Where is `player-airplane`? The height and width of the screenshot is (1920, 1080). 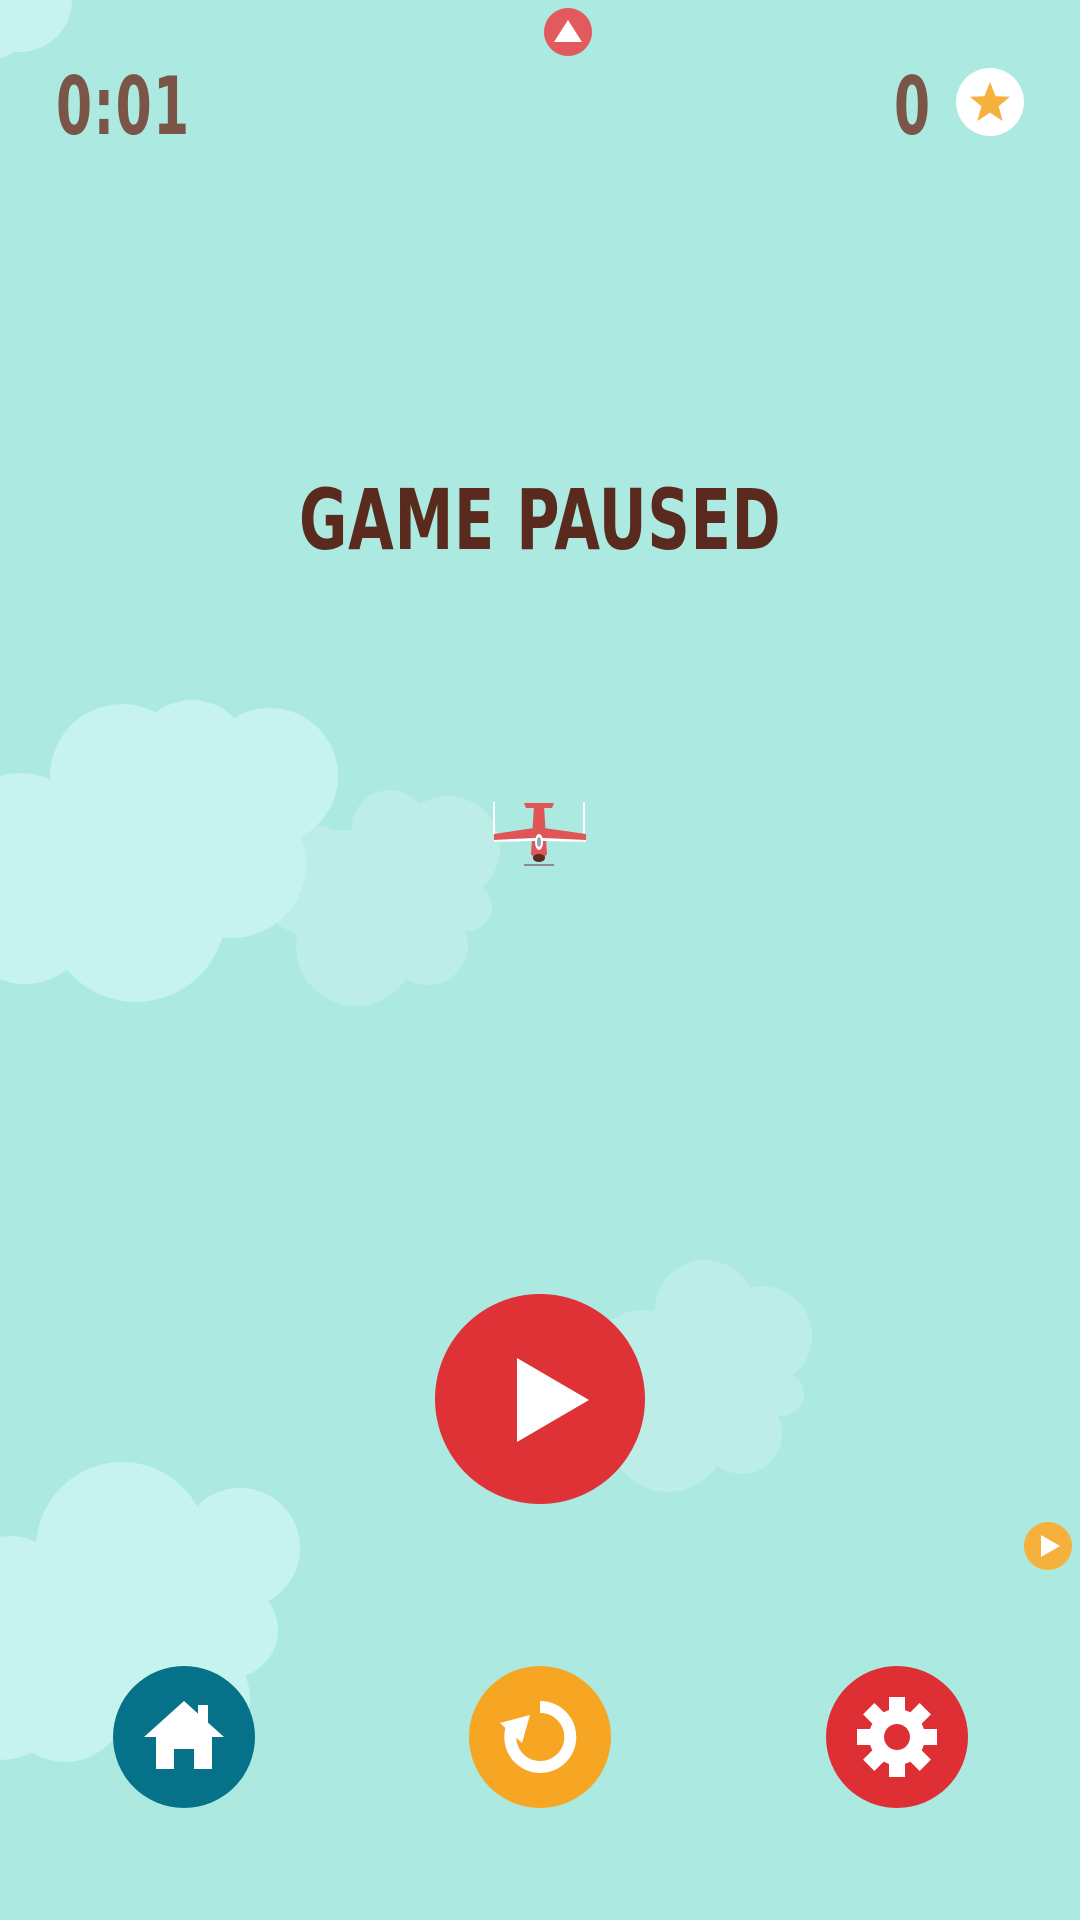 player-airplane is located at coordinates (539, 834).